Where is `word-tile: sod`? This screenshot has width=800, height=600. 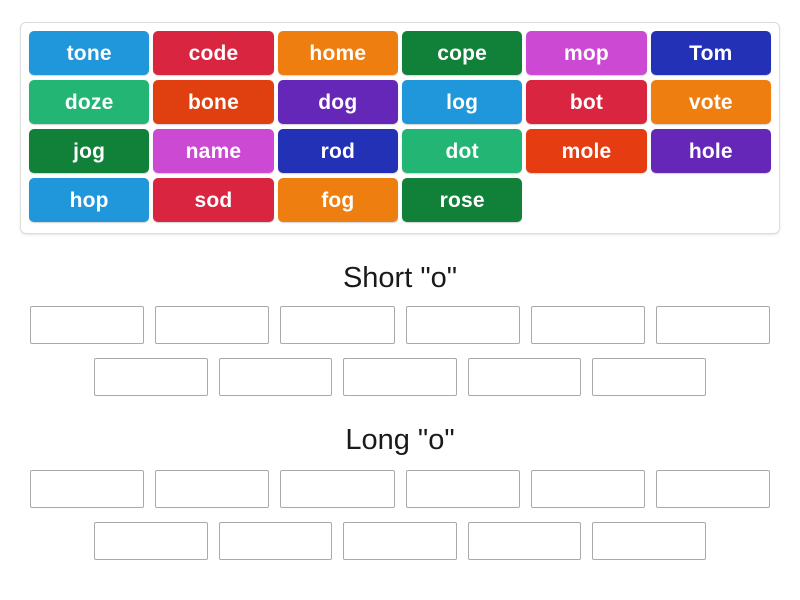 word-tile: sod is located at coordinates (213, 200).